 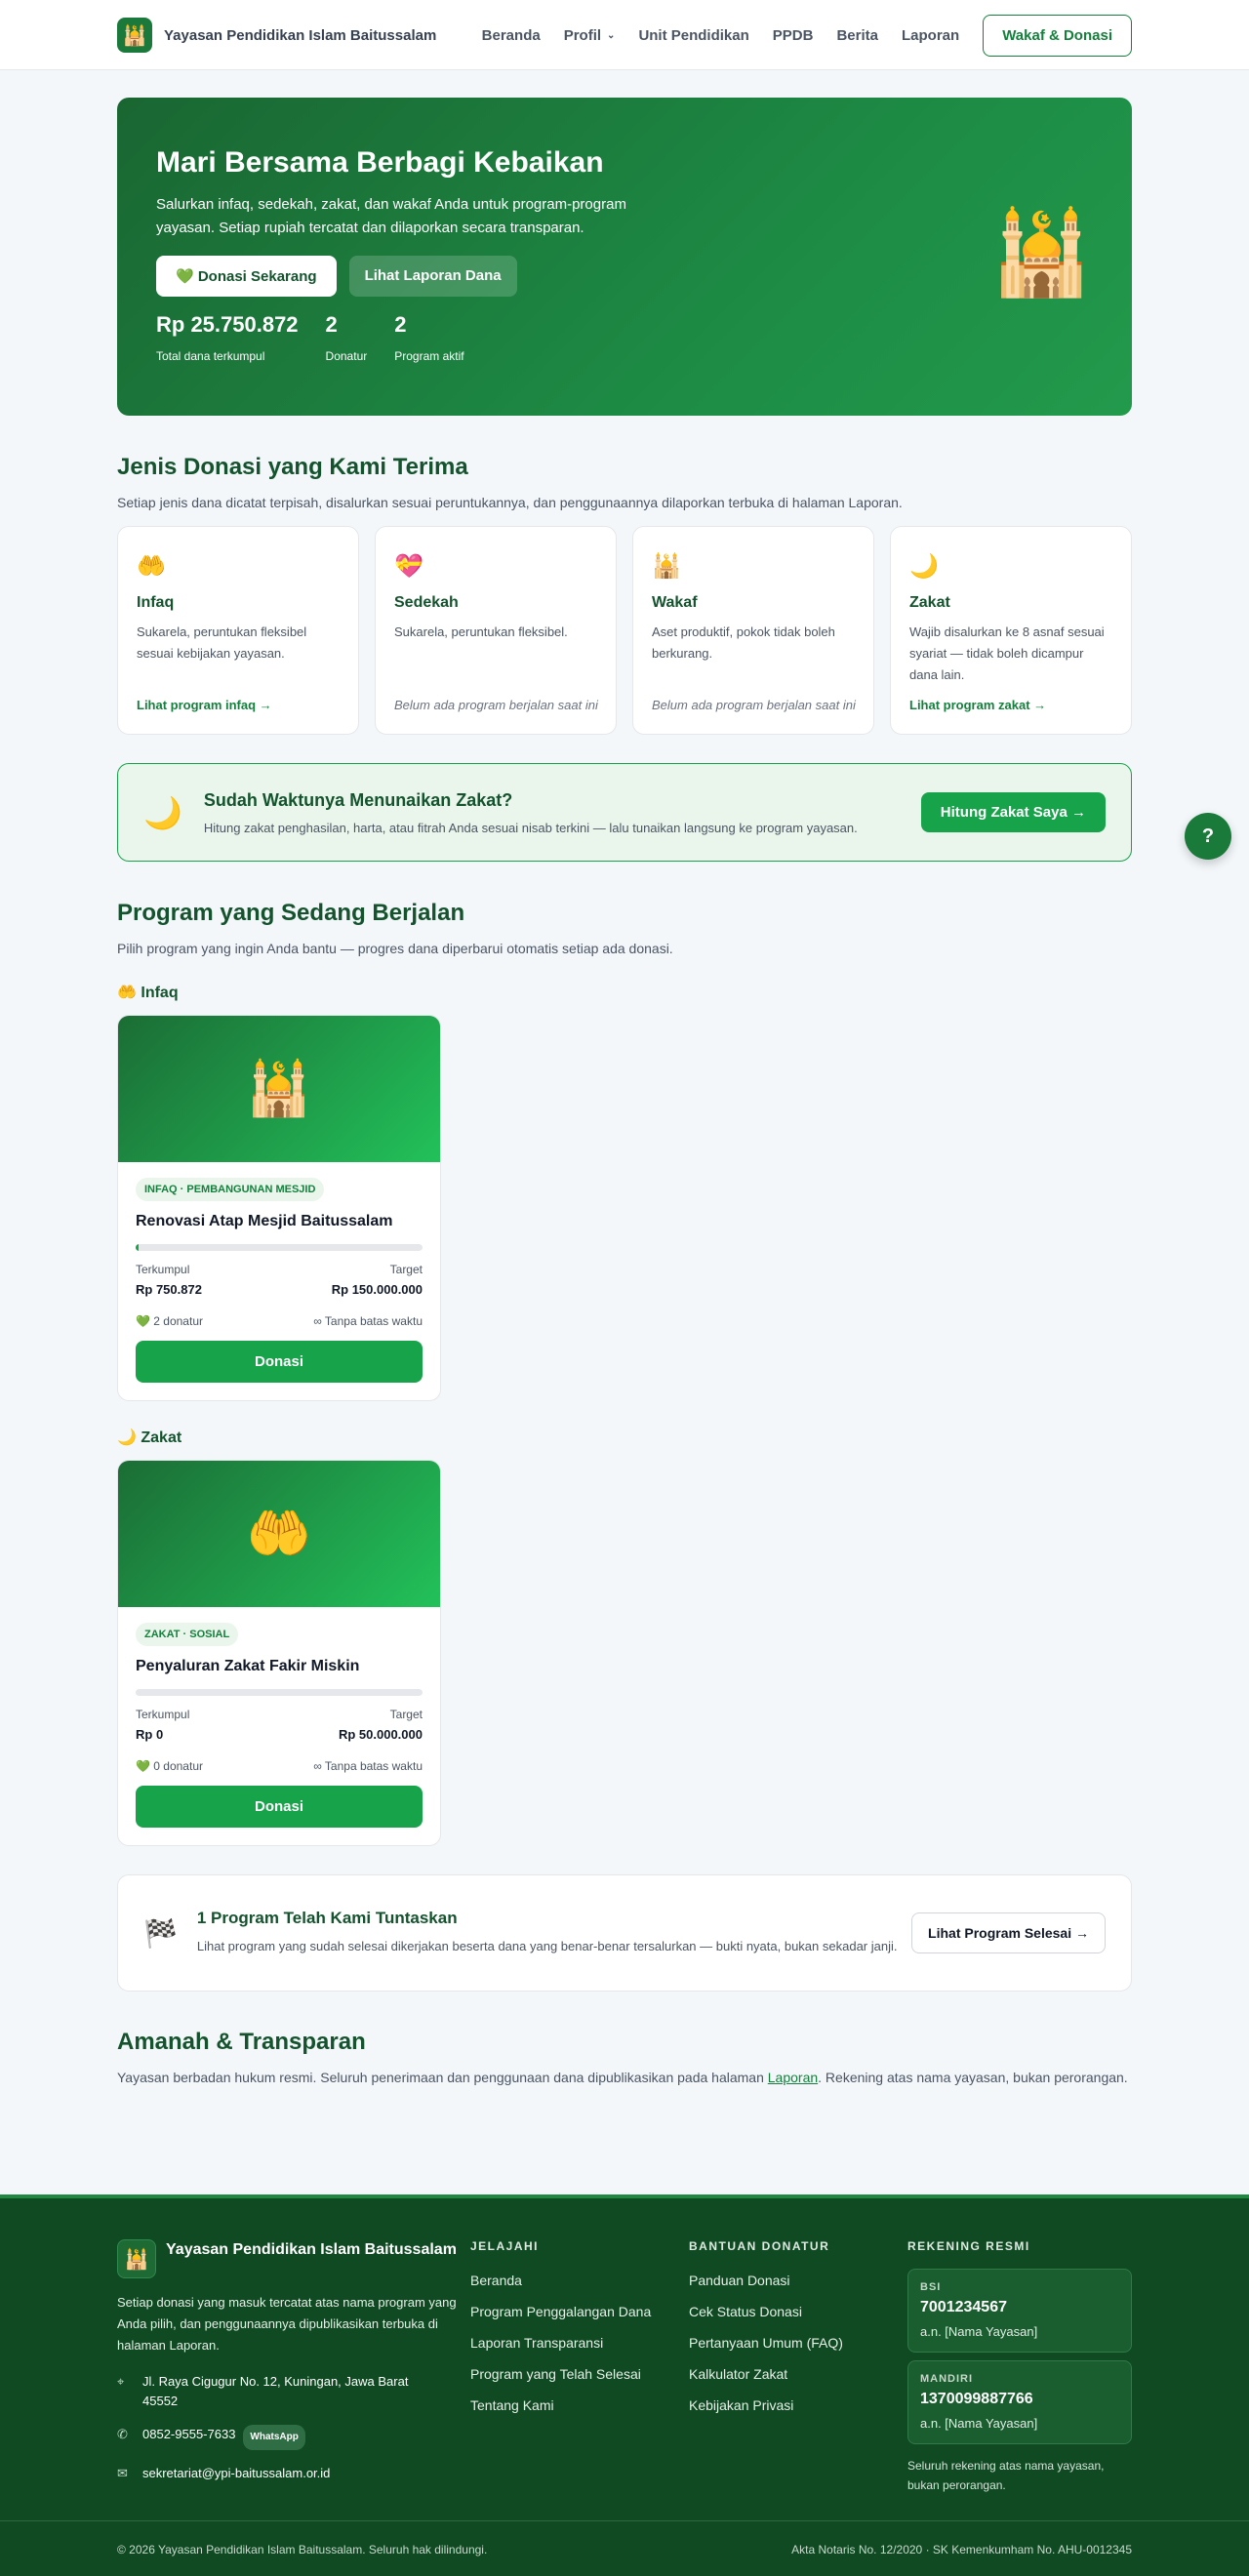 I want to click on program-tag: ZAKAT · SOSIAL, so click(x=187, y=1634).